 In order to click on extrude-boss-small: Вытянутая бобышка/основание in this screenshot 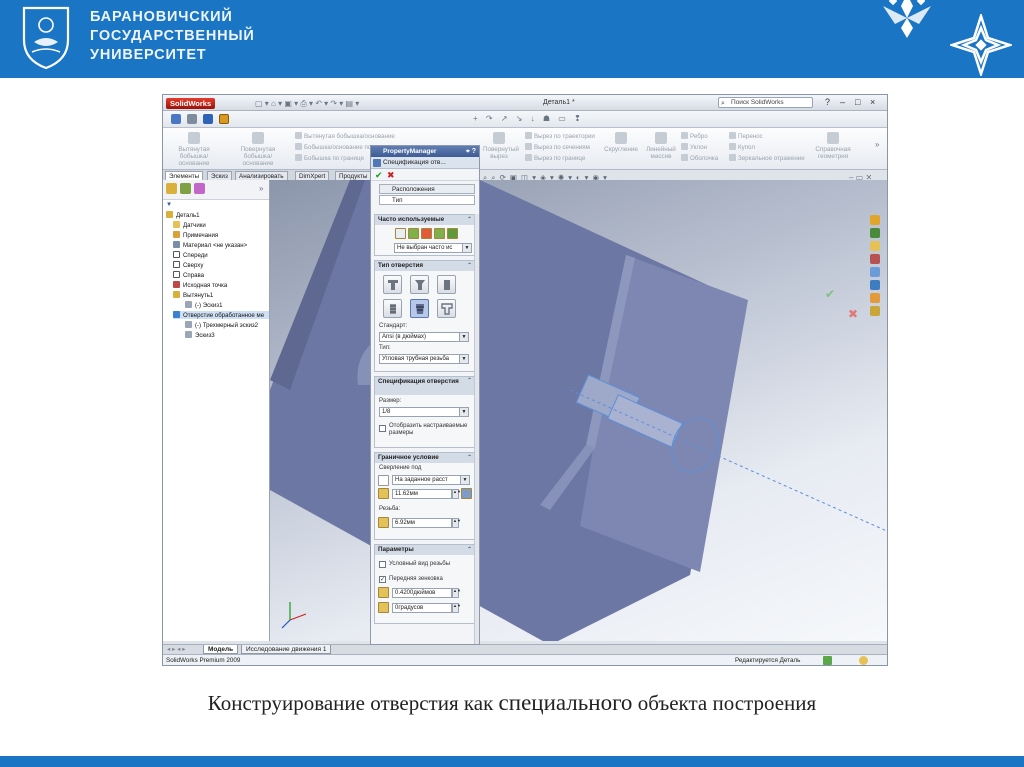, I will do `click(345, 136)`.